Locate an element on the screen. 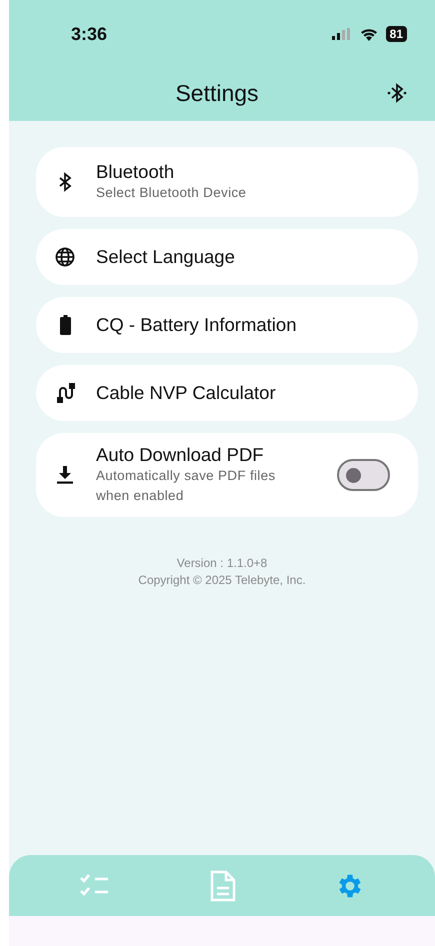 The image size is (435, 946). version-text: Version : 1.1.0+8 is located at coordinates (222, 563).